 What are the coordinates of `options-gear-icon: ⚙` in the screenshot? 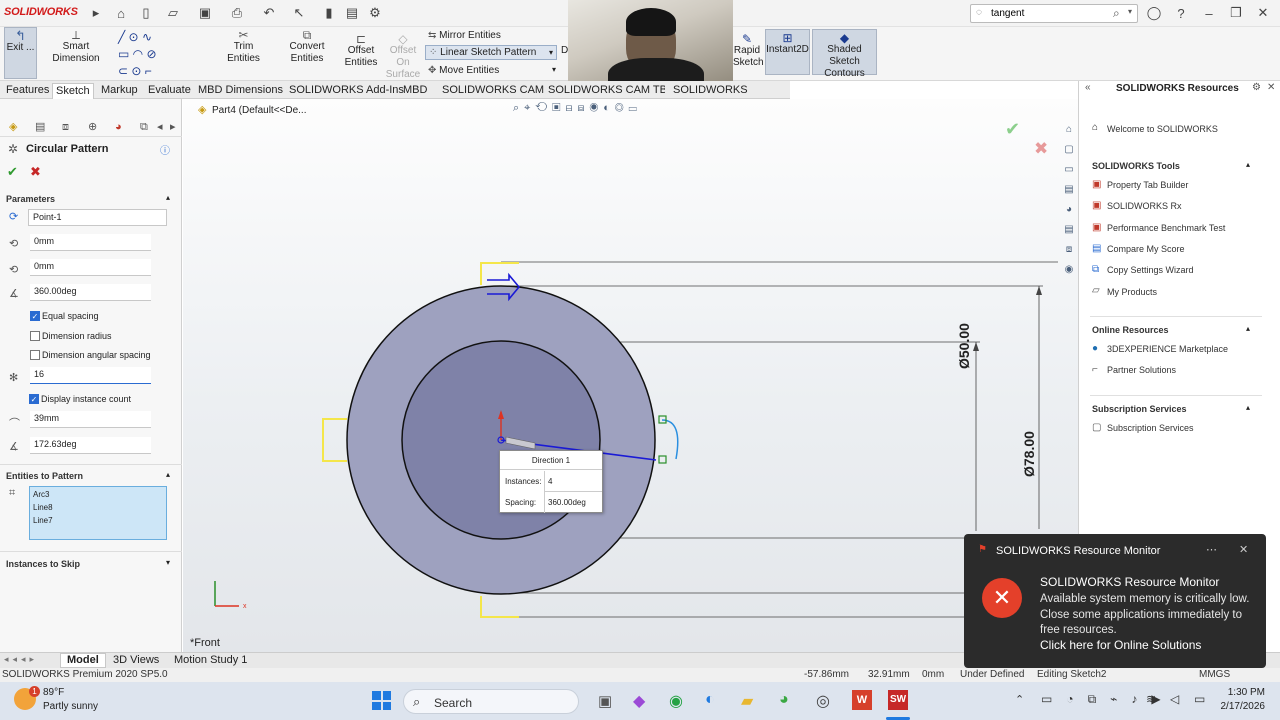 It's located at (375, 13).